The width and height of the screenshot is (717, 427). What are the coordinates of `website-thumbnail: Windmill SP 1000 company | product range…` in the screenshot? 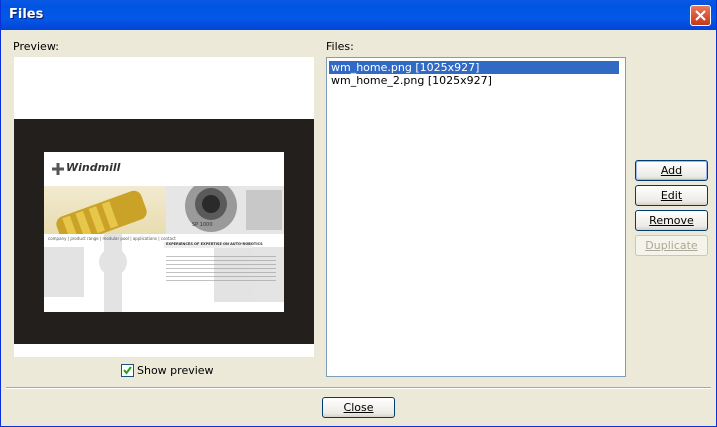 It's located at (164, 232).